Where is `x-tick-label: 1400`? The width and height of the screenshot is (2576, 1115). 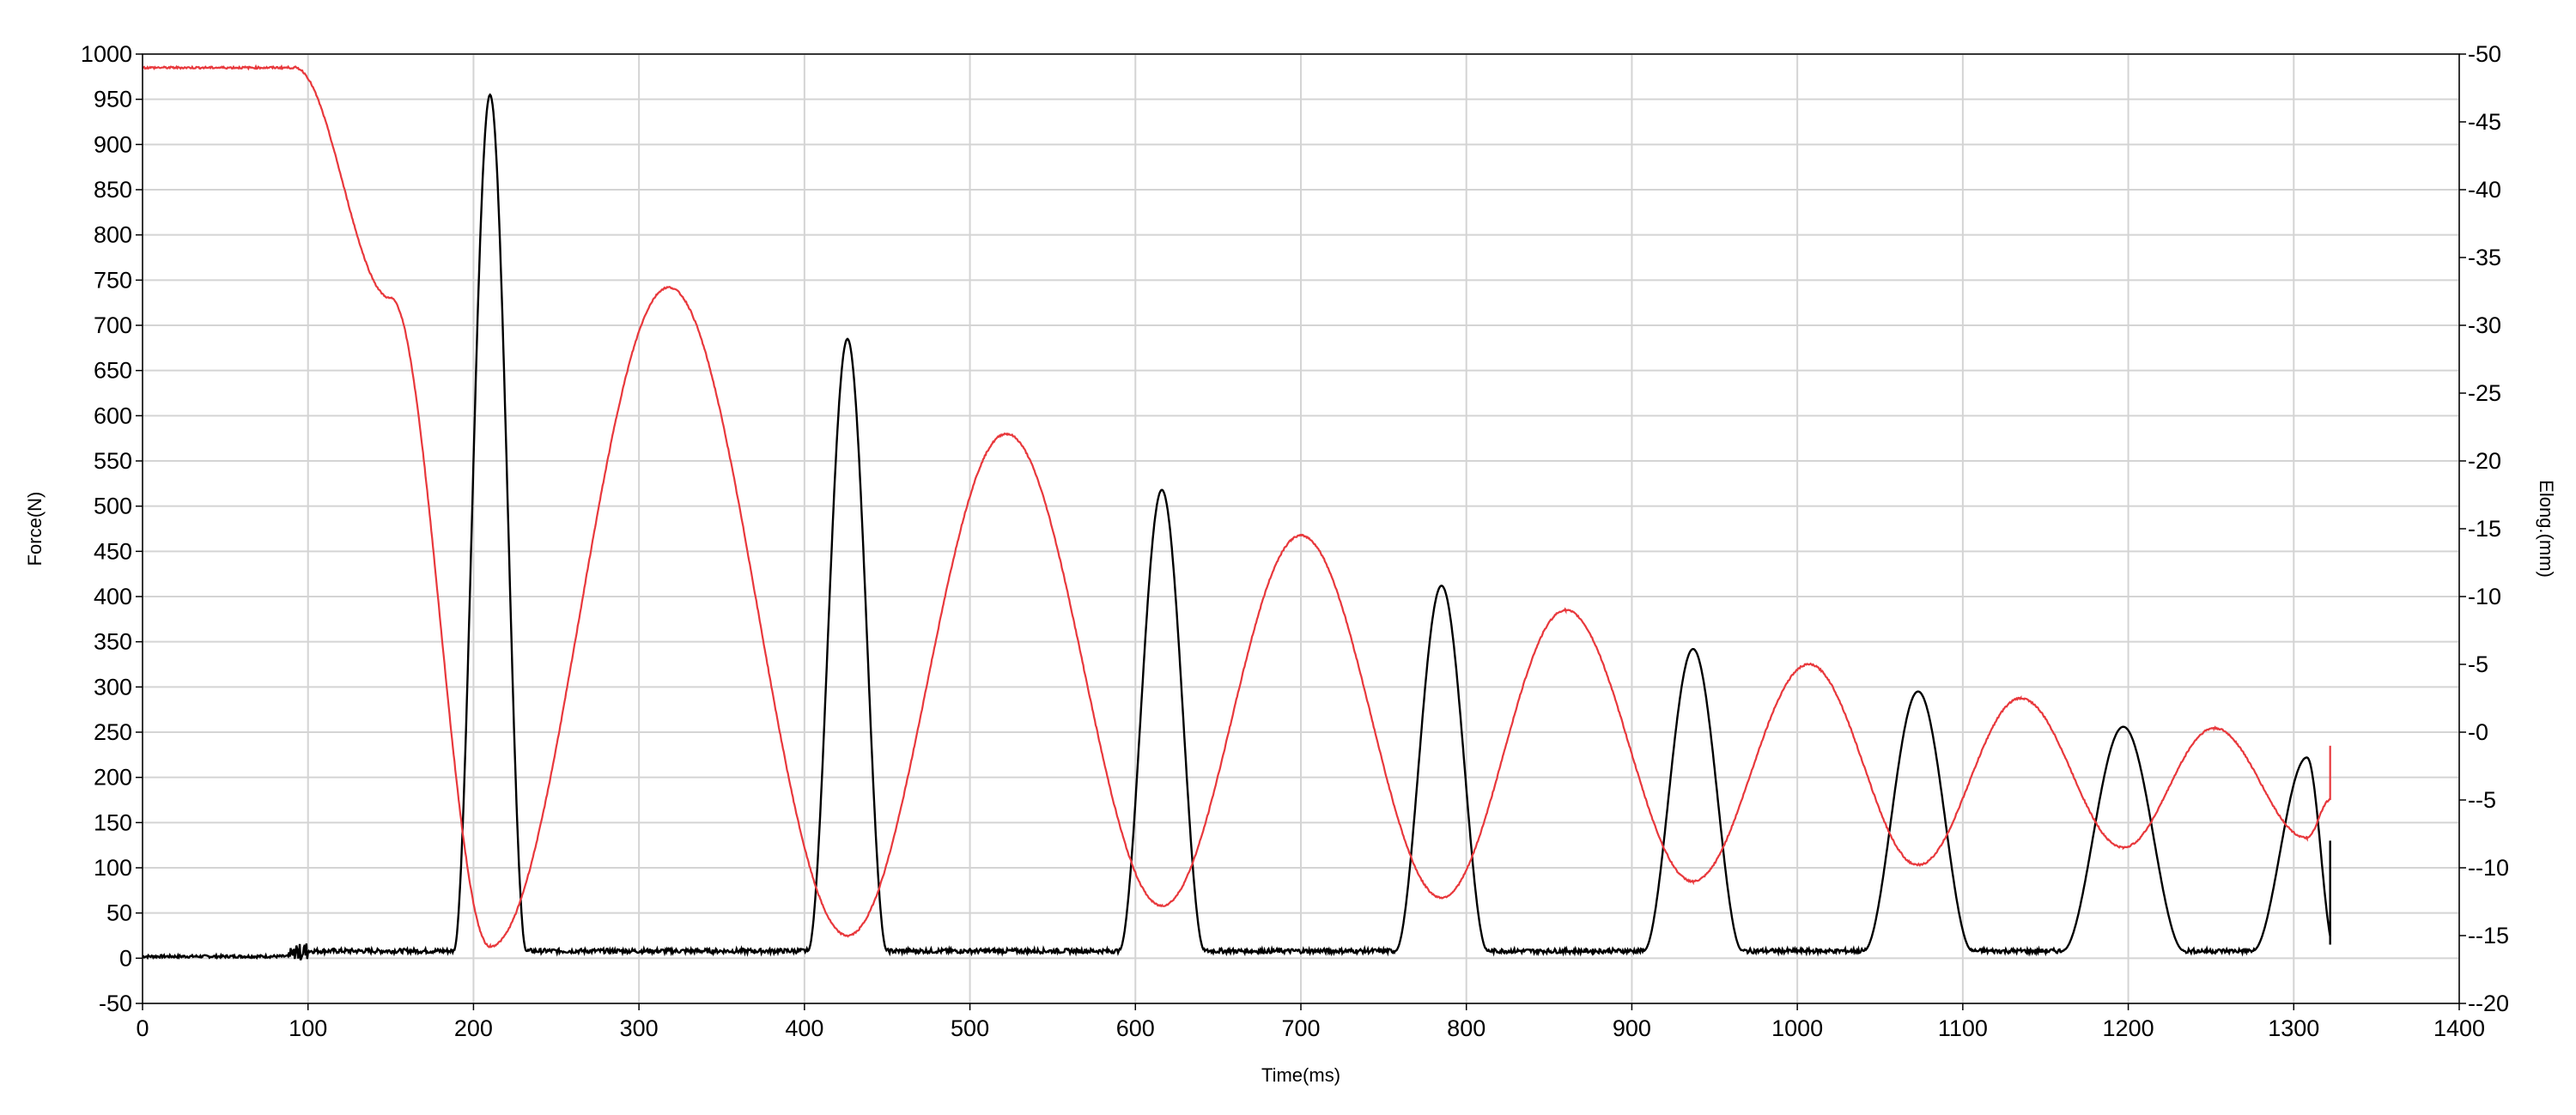 x-tick-label: 1400 is located at coordinates (2459, 1028).